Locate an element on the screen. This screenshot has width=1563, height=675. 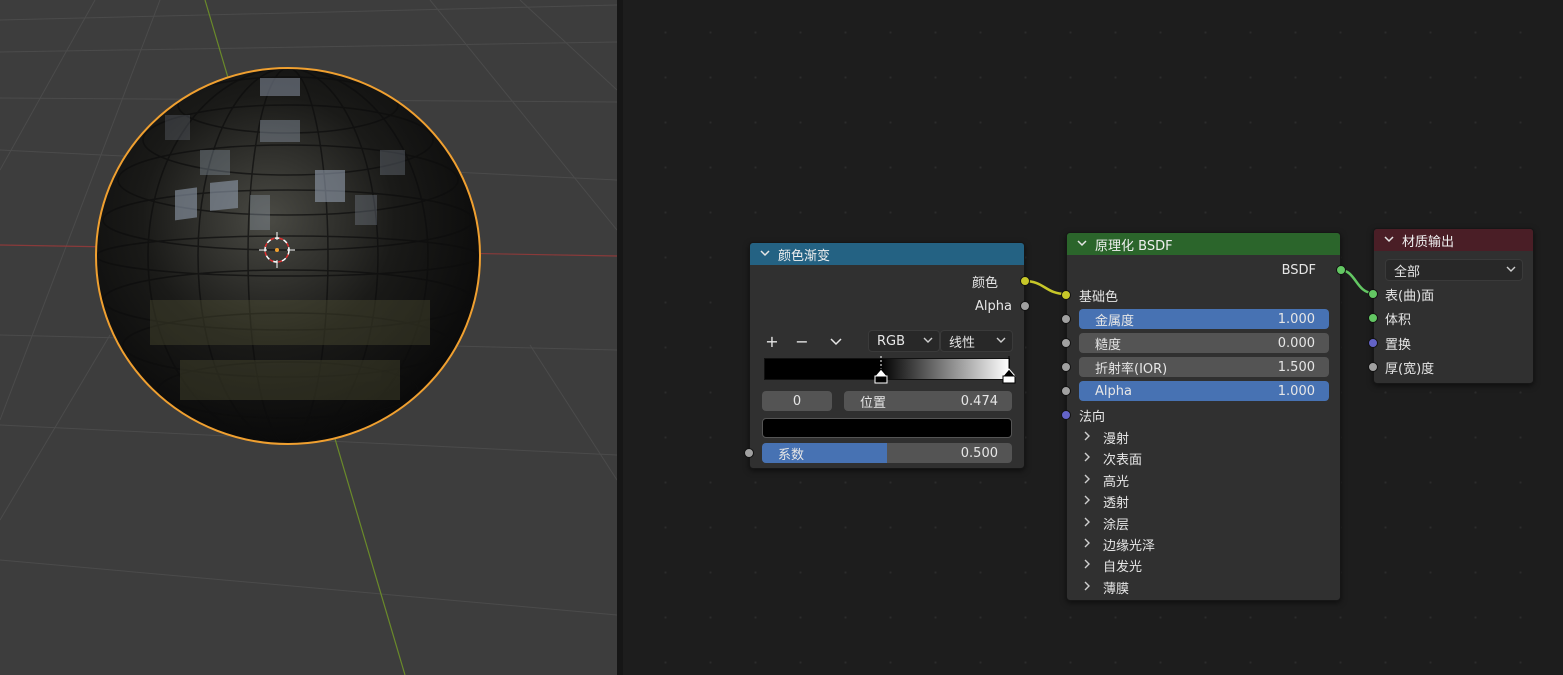
input-metallic-socket is located at coordinates (1066, 319).